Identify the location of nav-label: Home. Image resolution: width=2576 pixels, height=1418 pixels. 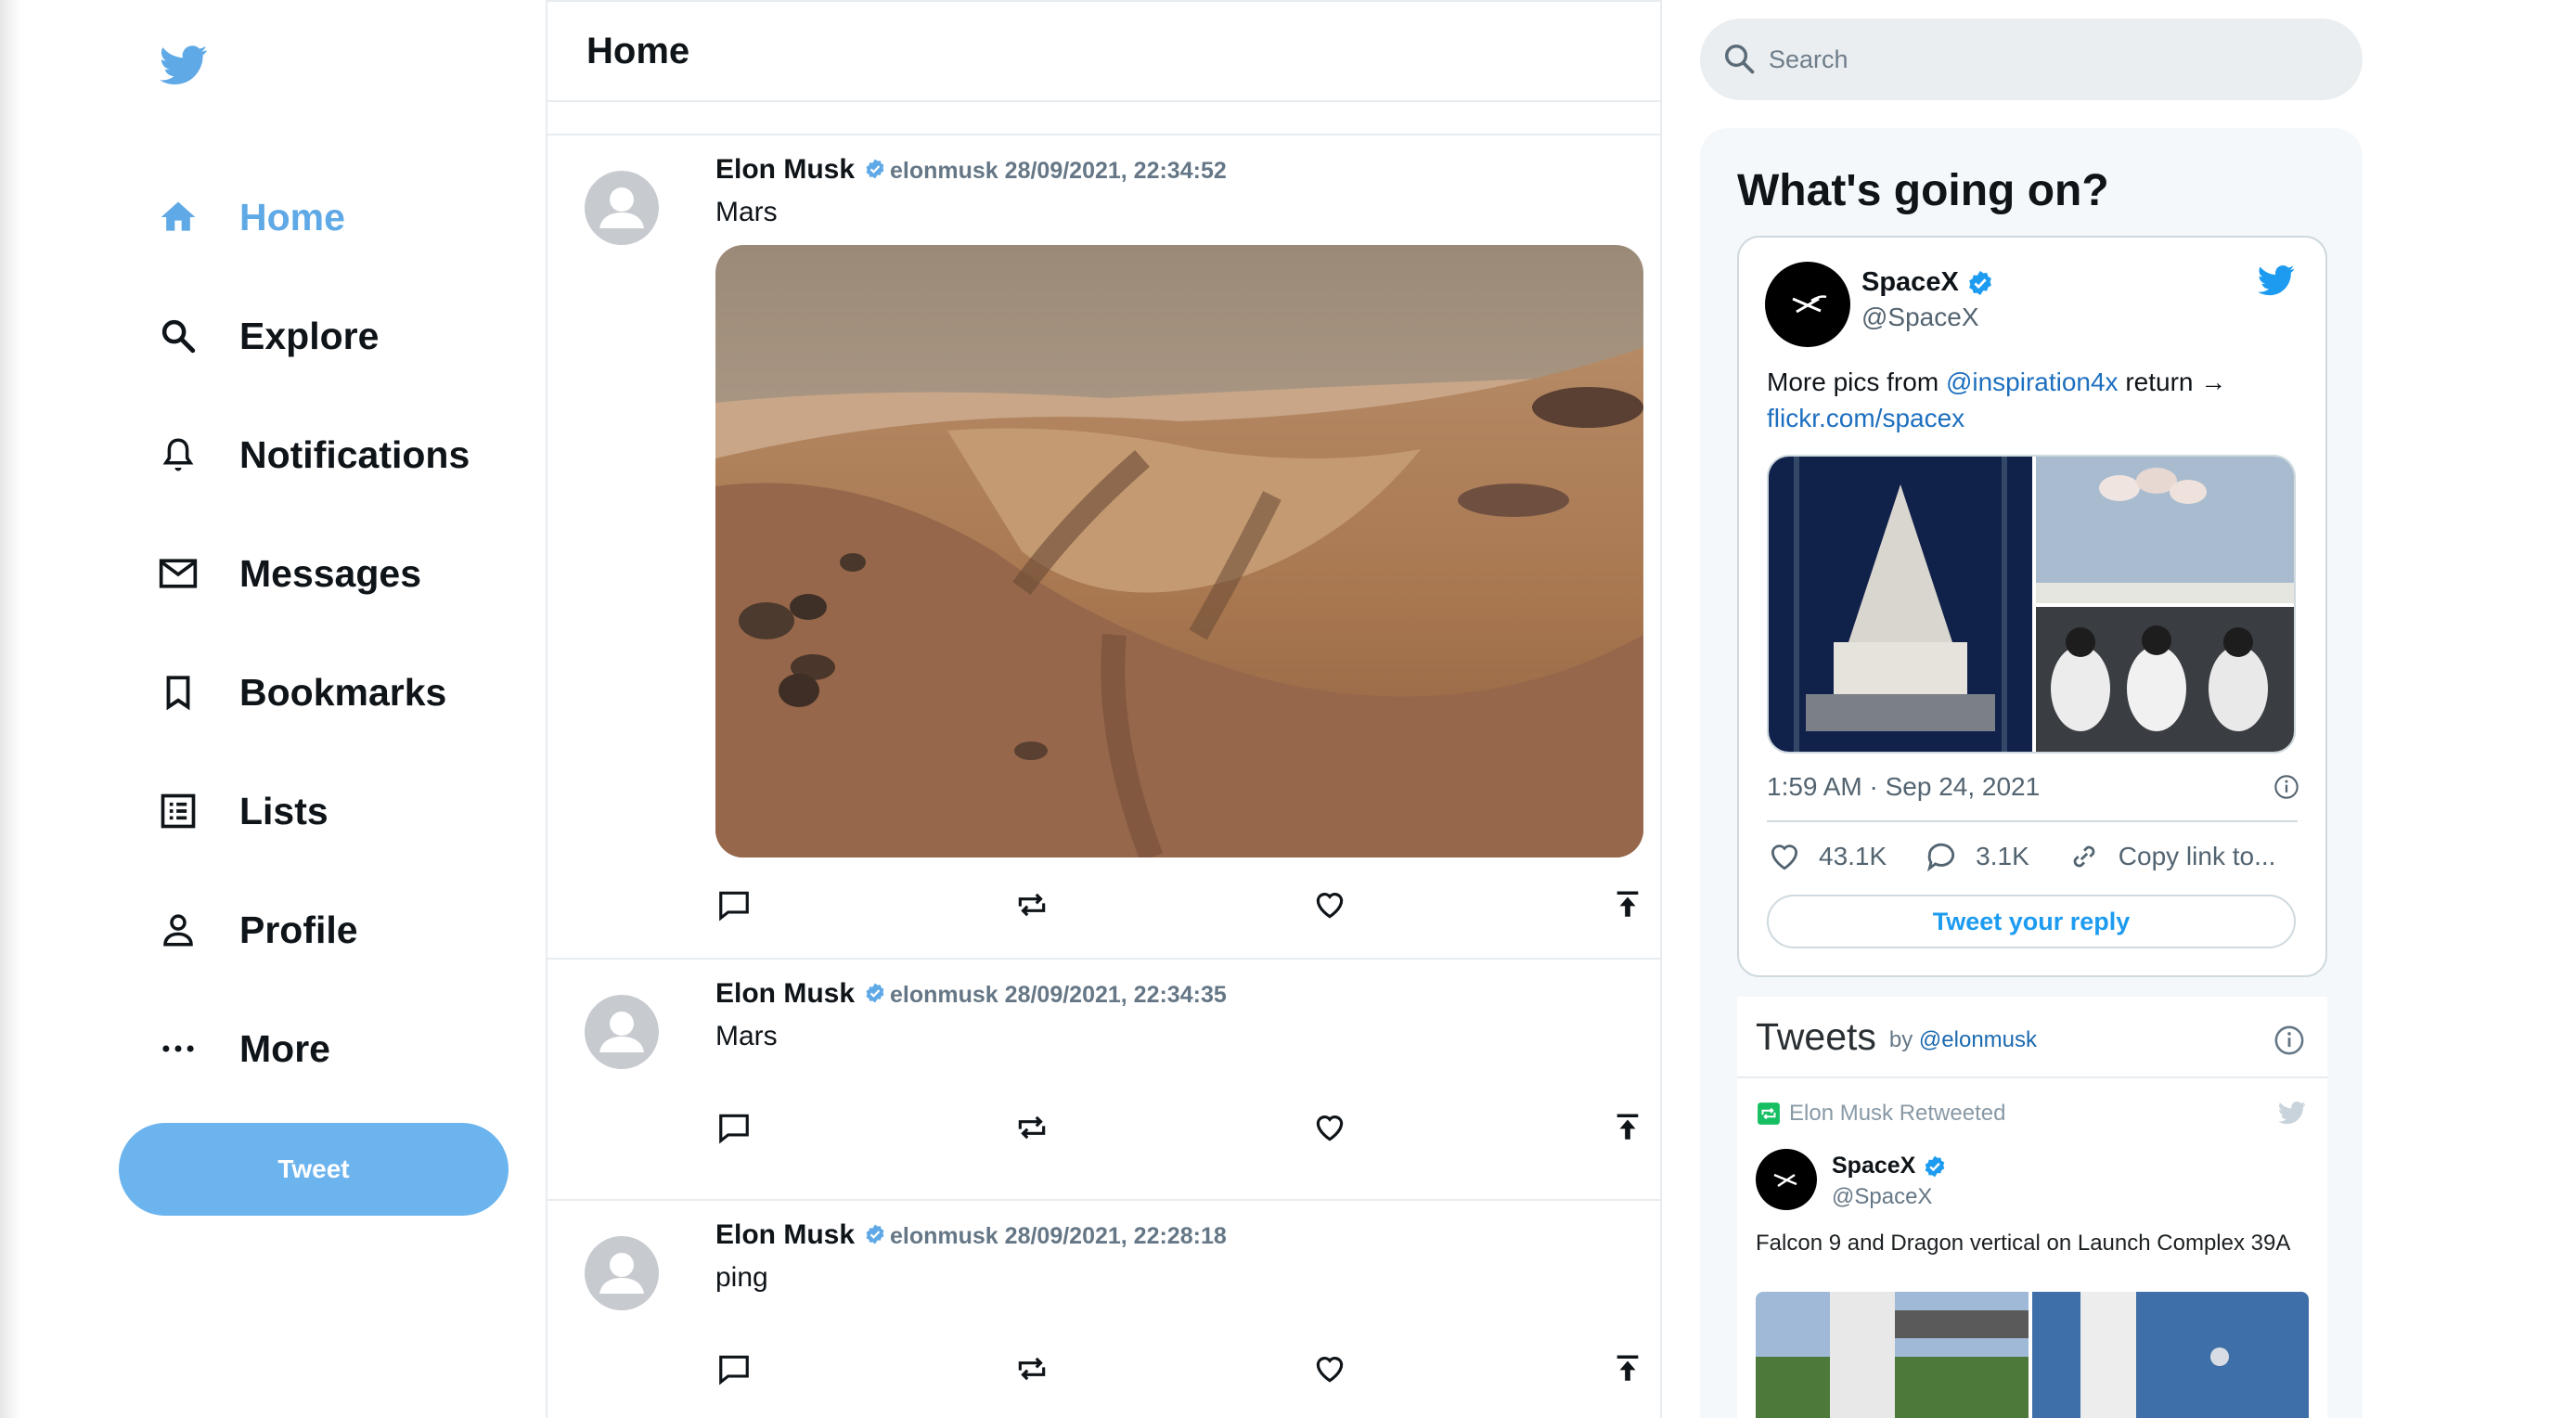
(292, 216).